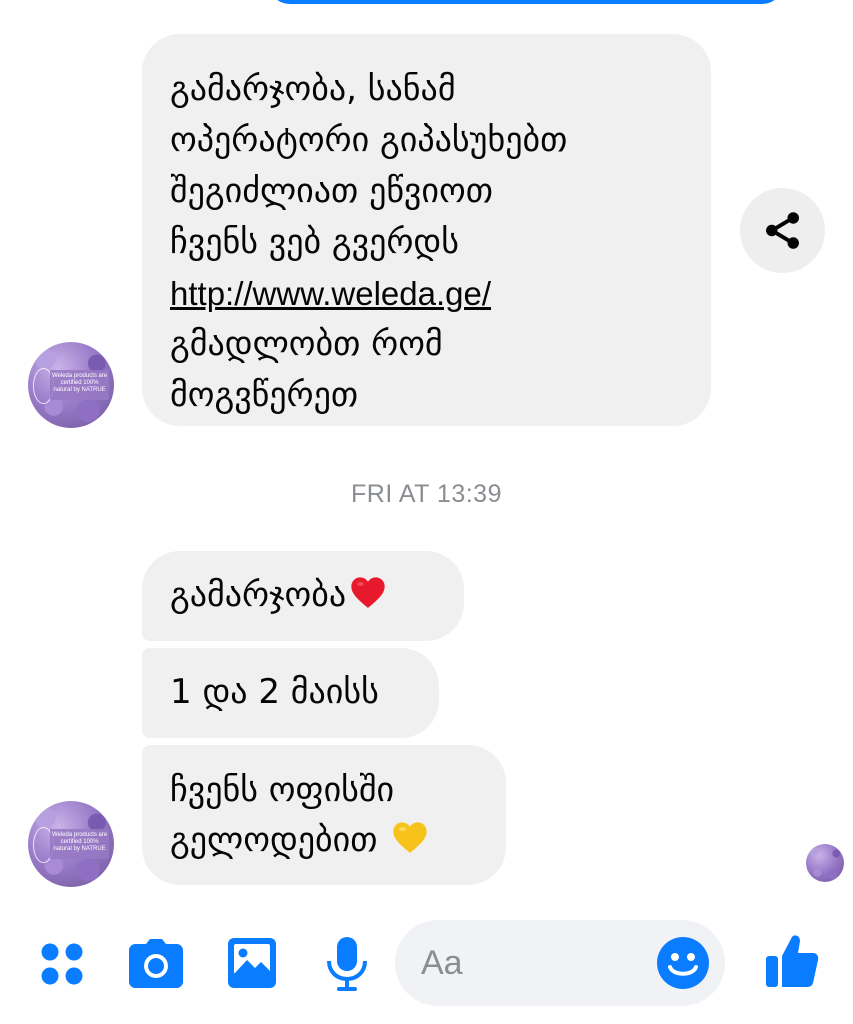 The image size is (853, 1024). Describe the element at coordinates (314, 242) in the screenshot. I see `message-line: ჩვენს ვებ გვერდს` at that location.